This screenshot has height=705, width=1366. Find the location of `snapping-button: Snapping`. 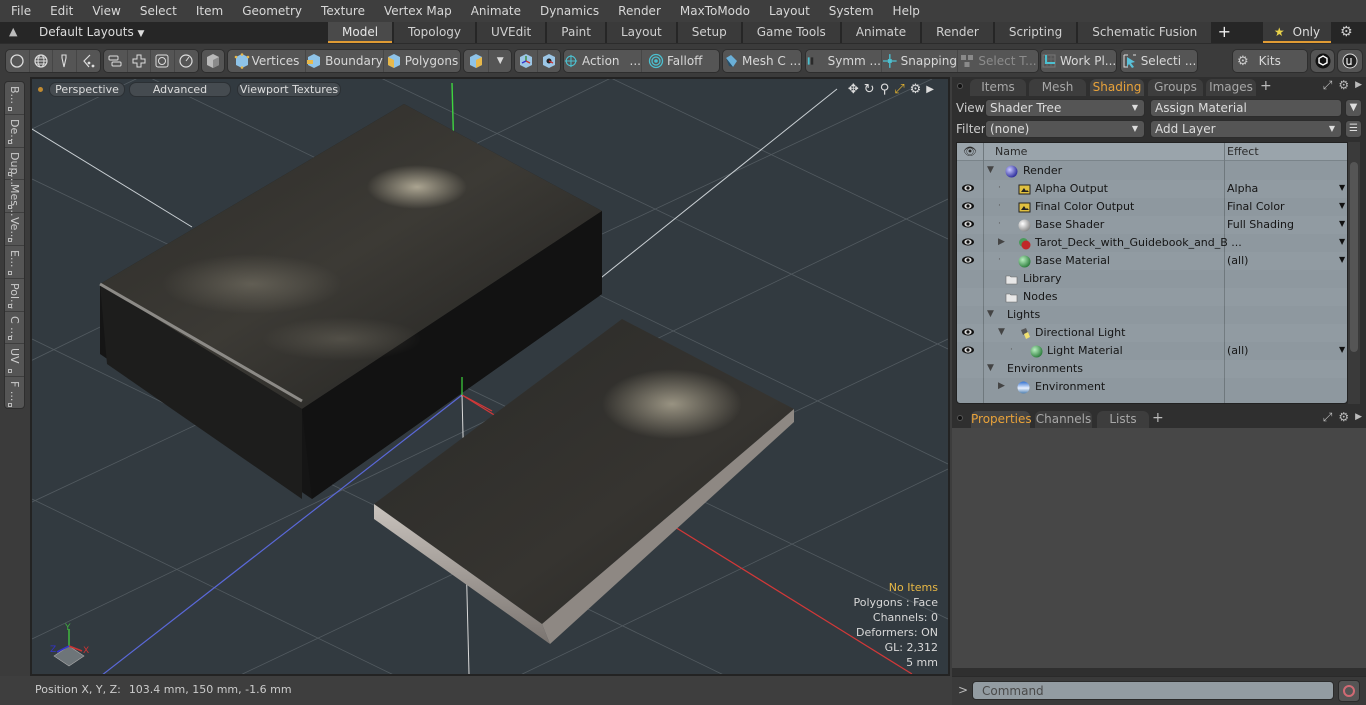

snapping-button: Snapping is located at coordinates (920, 61).